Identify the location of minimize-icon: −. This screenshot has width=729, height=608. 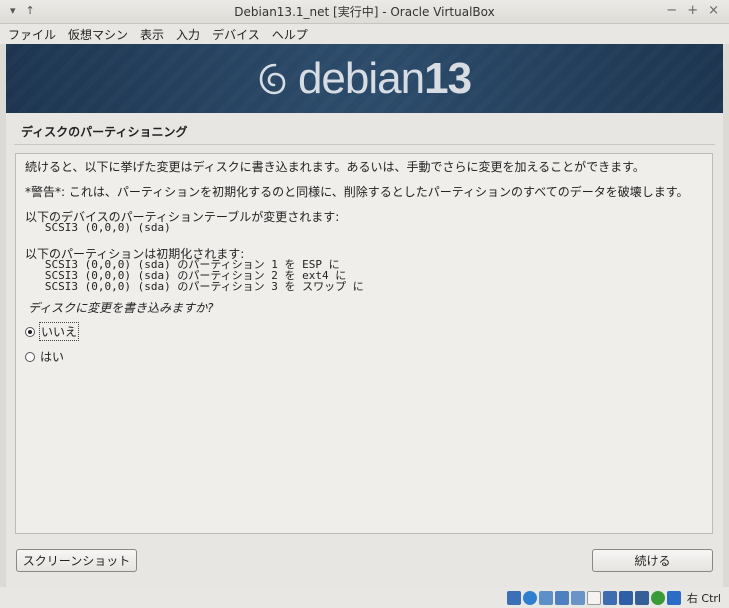
(671, 10).